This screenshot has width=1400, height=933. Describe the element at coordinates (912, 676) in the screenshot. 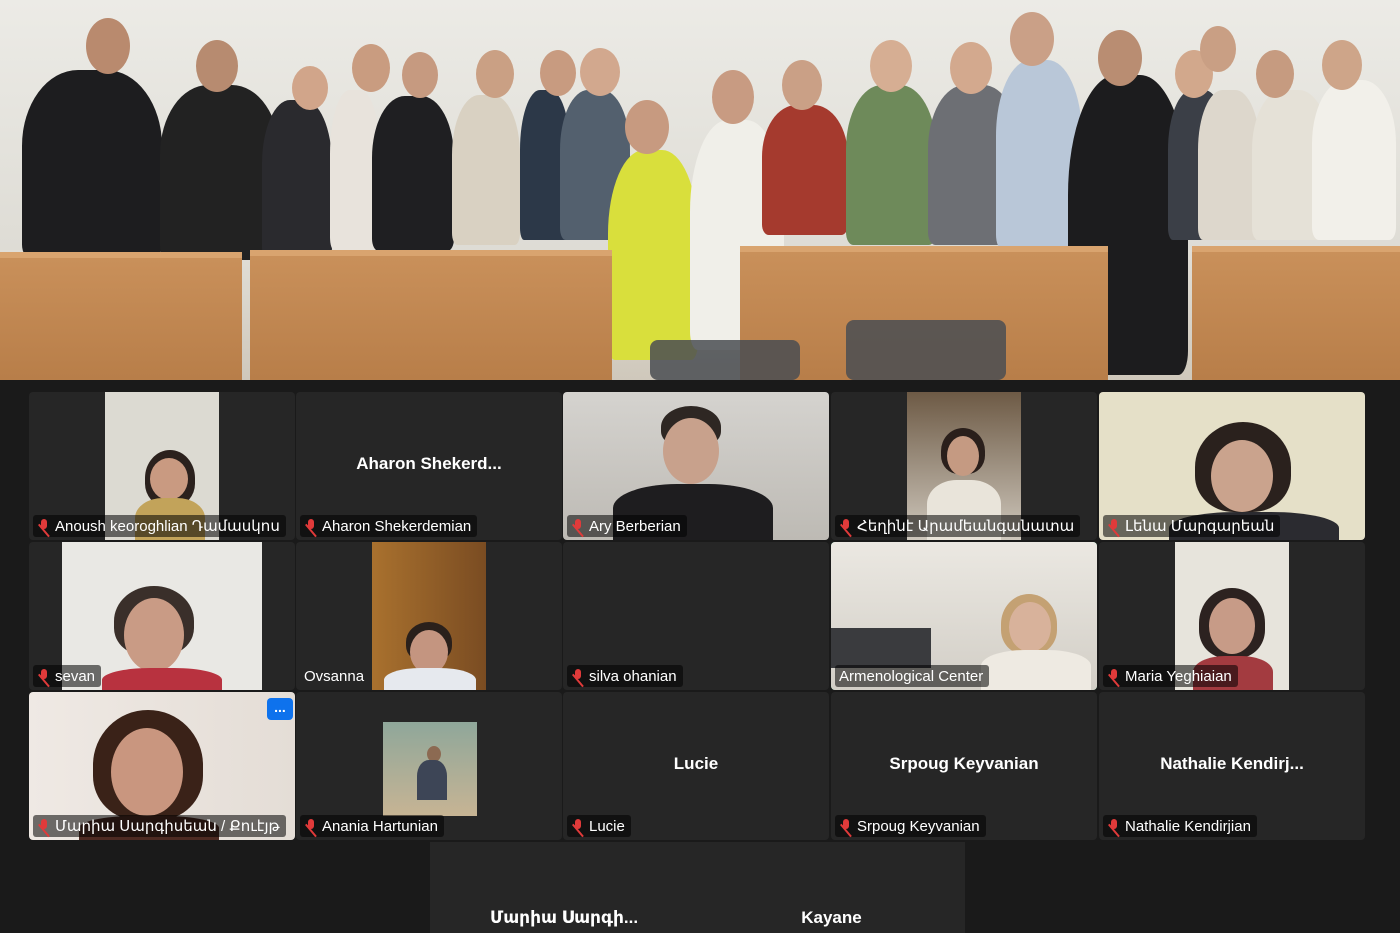

I see `participant-name-label: Armenological Center` at that location.